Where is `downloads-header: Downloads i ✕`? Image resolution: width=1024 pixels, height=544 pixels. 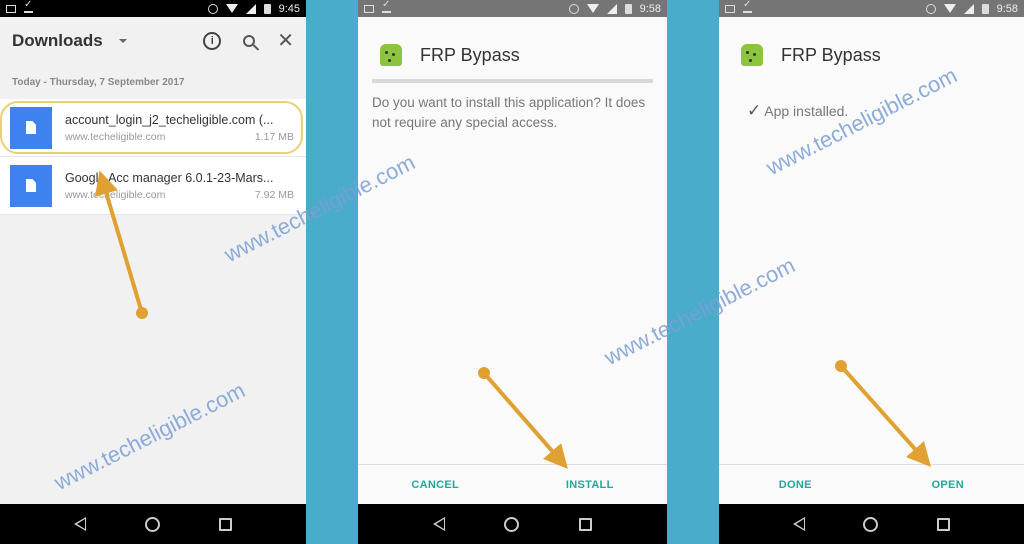
downloads-header: Downloads i ✕ is located at coordinates (153, 41).